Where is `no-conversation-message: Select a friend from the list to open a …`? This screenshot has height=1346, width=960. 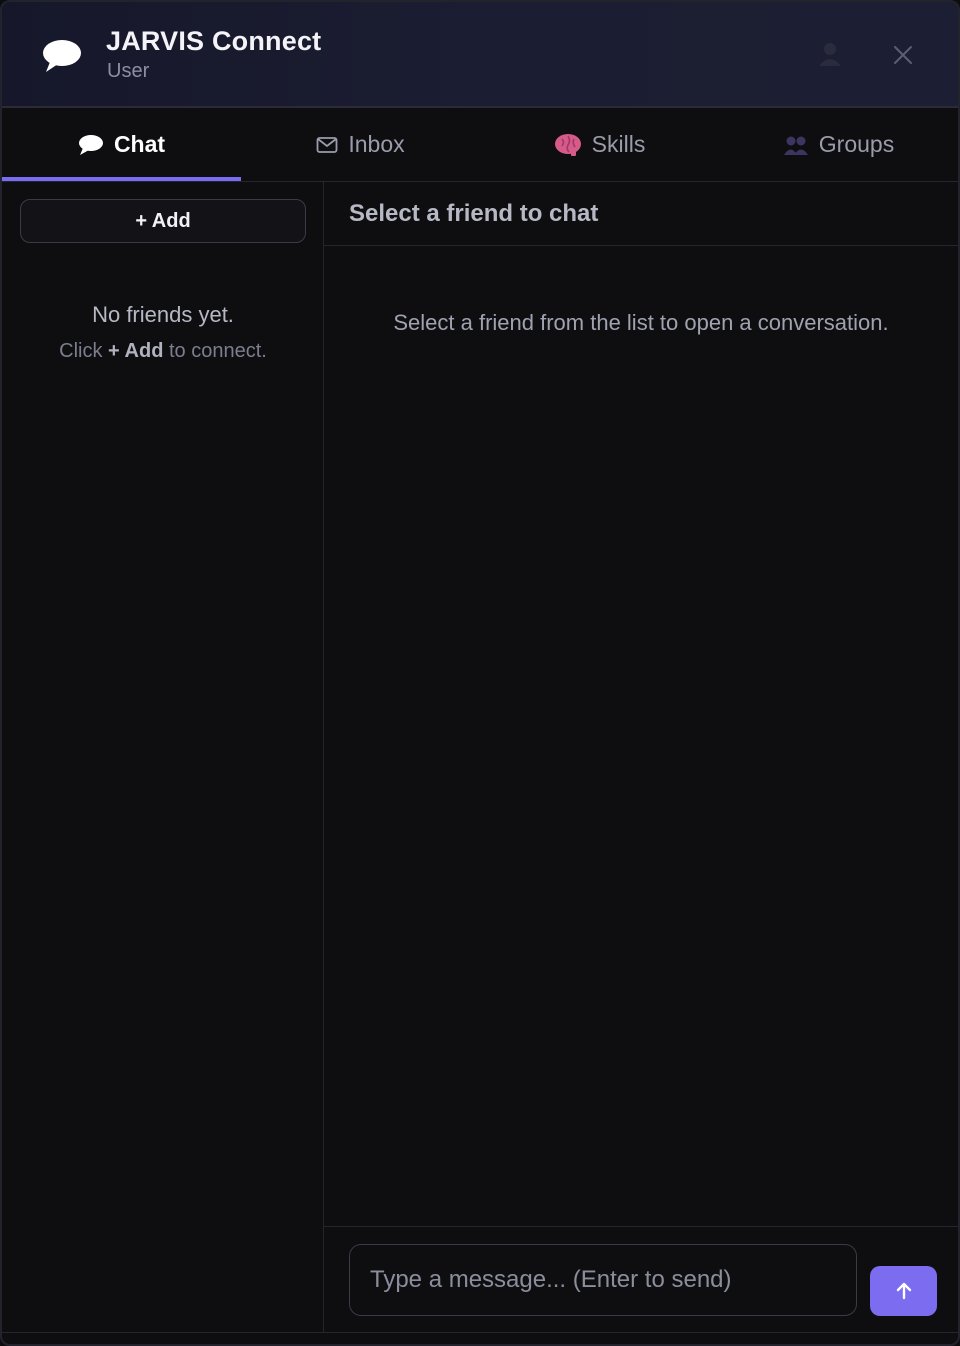 no-conversation-message: Select a friend from the list to open a … is located at coordinates (641, 322).